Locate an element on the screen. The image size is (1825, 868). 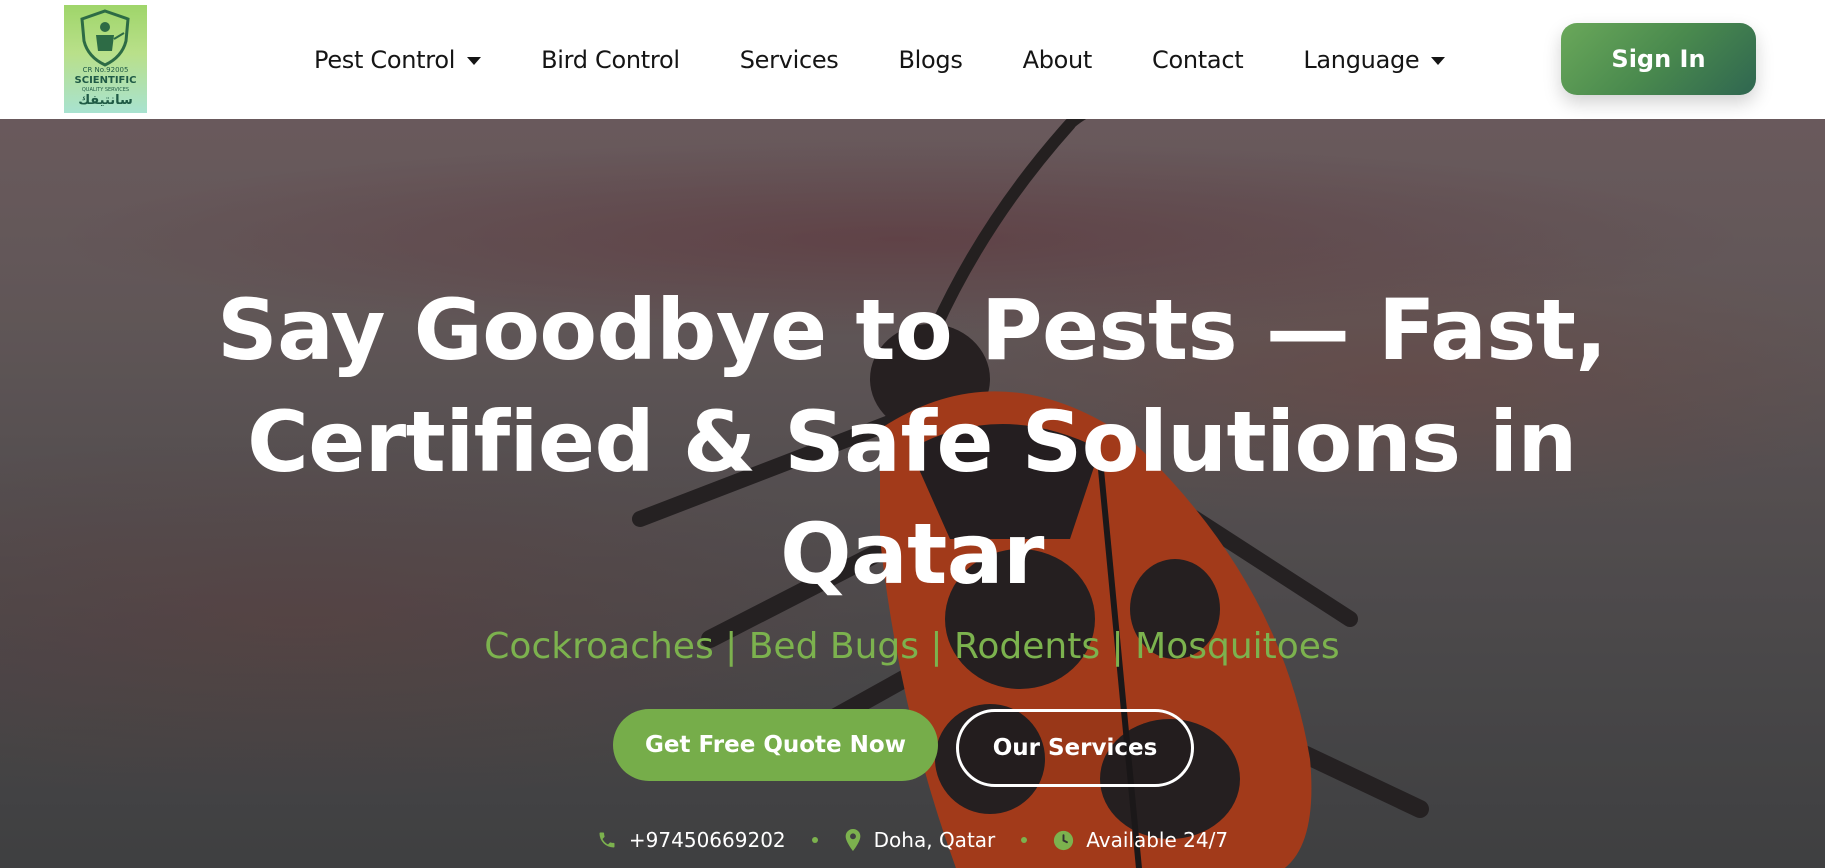
nav-item-blogs: Blogs is located at coordinates (931, 60).